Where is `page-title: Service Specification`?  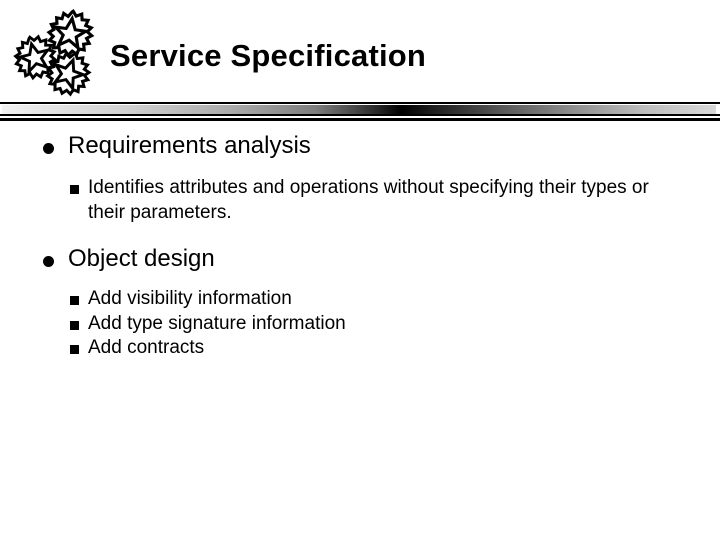
page-title: Service Specification is located at coordinates (268, 55).